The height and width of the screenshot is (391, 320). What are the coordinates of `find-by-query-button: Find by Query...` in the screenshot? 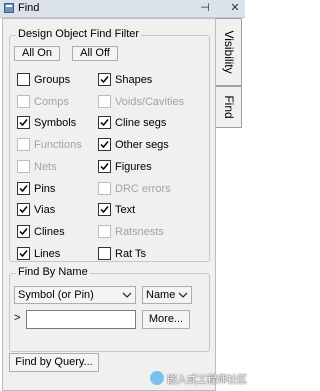 It's located at (54, 362).